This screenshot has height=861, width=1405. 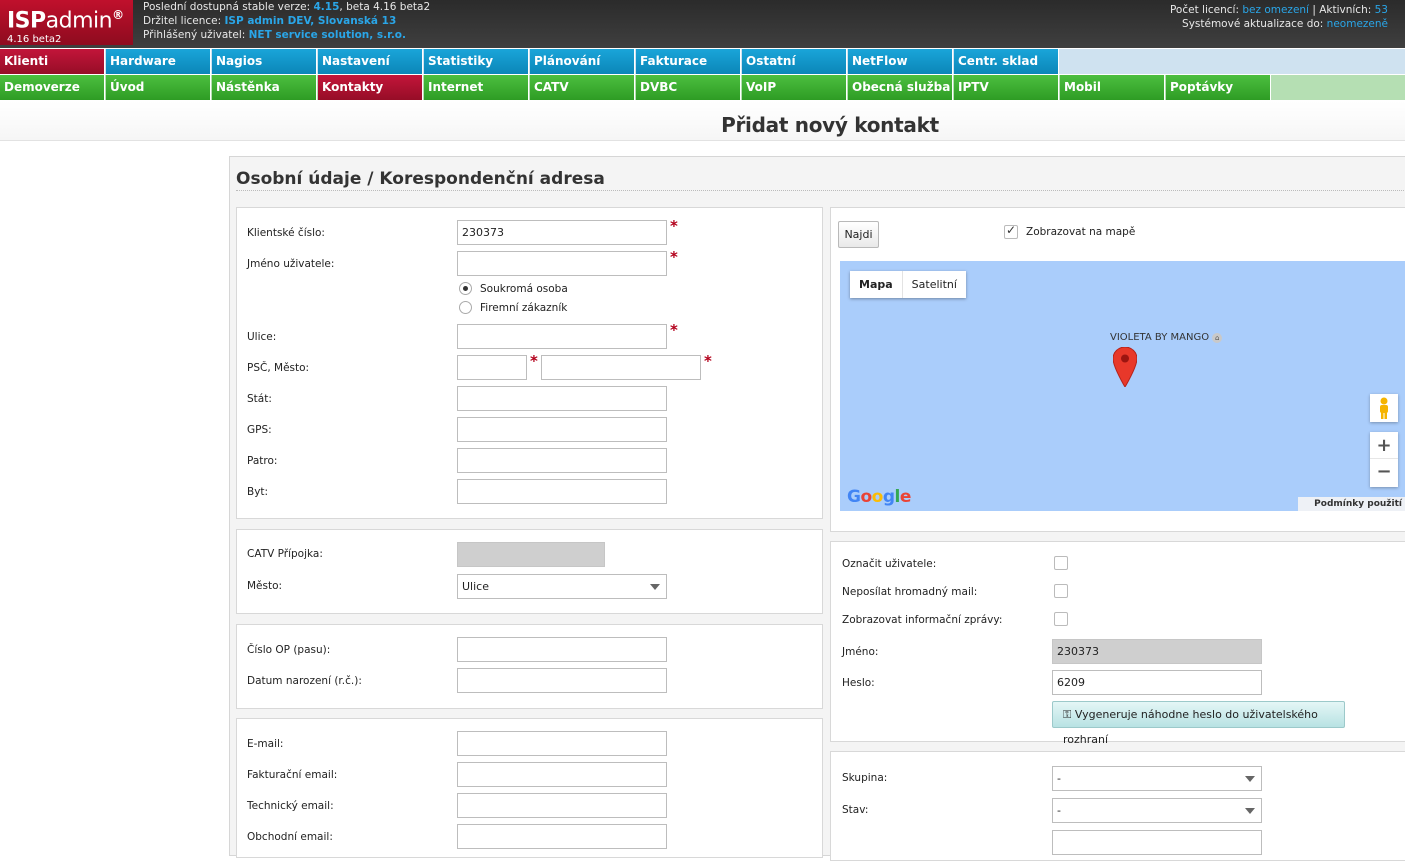 I want to click on show-info-messages-checkbox, so click(x=1061, y=619).